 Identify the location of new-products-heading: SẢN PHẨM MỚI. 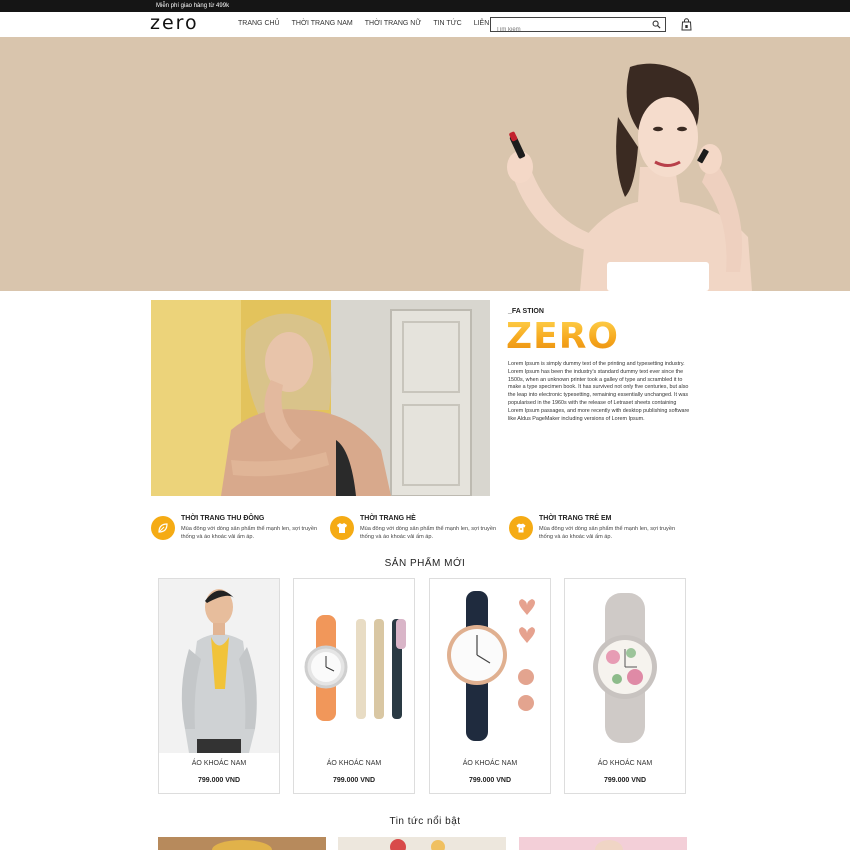
(425, 563).